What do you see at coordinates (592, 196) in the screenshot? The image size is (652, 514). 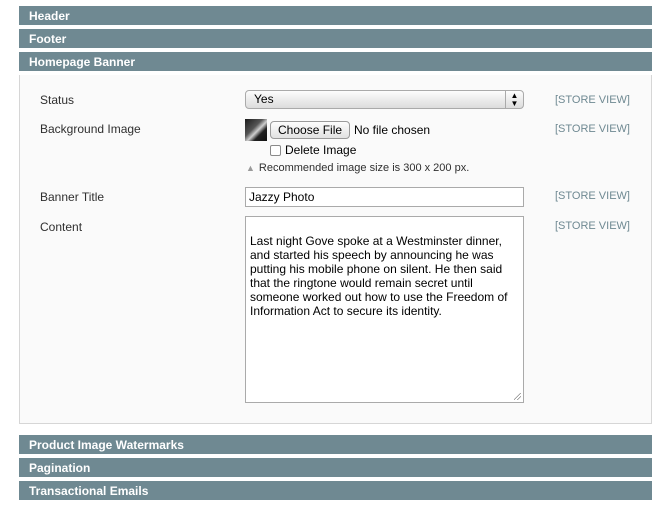 I see `banner-title-scope: [STORE VIEW]` at bounding box center [592, 196].